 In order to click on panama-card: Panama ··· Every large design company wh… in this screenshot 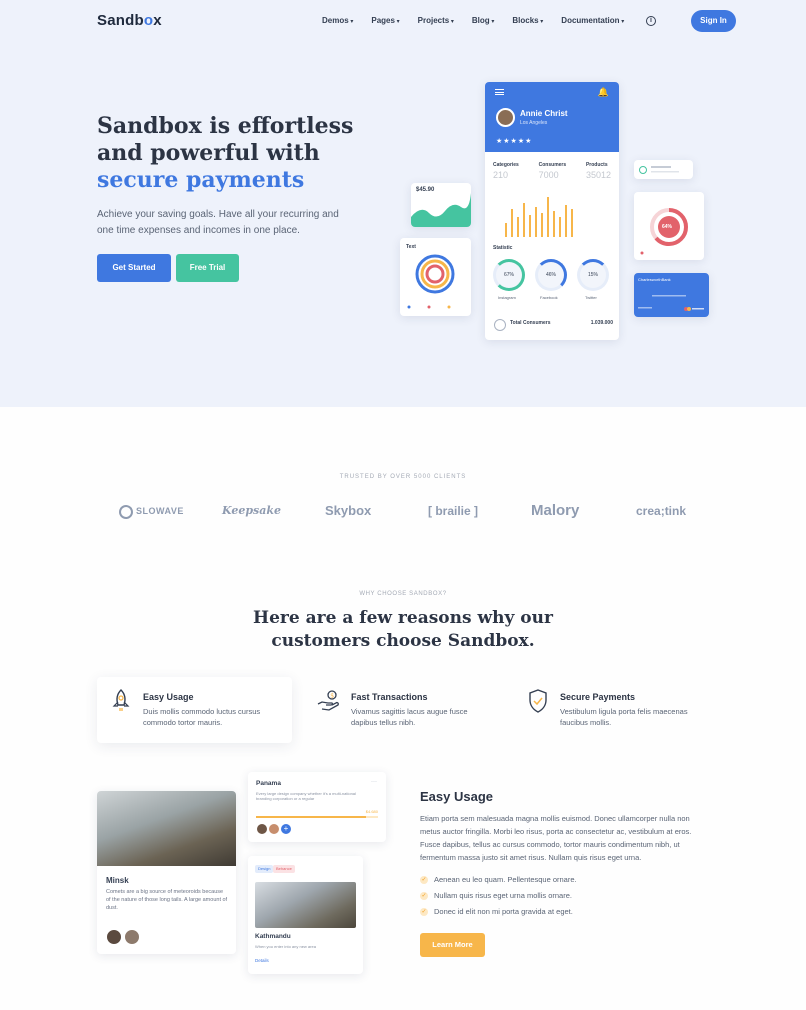, I will do `click(317, 807)`.